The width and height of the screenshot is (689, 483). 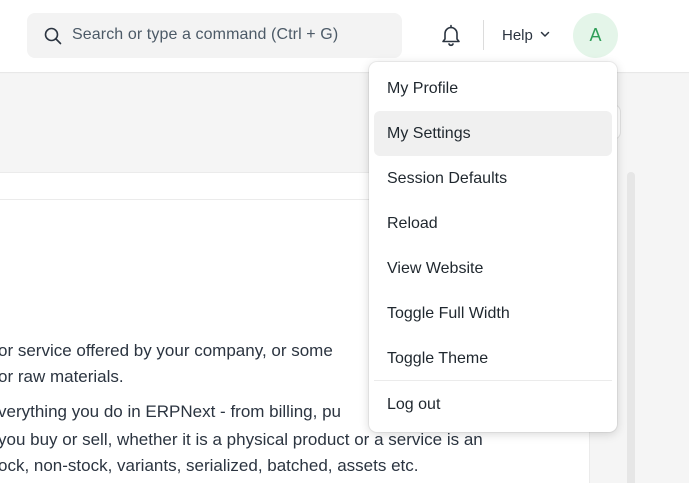 What do you see at coordinates (631, 327) in the screenshot?
I see `page-scrollbar` at bounding box center [631, 327].